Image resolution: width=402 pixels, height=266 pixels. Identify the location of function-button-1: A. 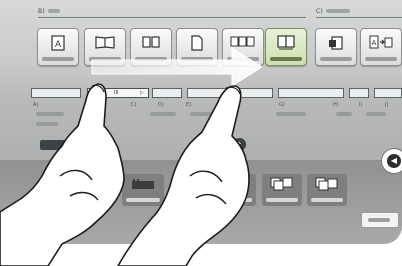
(58, 47).